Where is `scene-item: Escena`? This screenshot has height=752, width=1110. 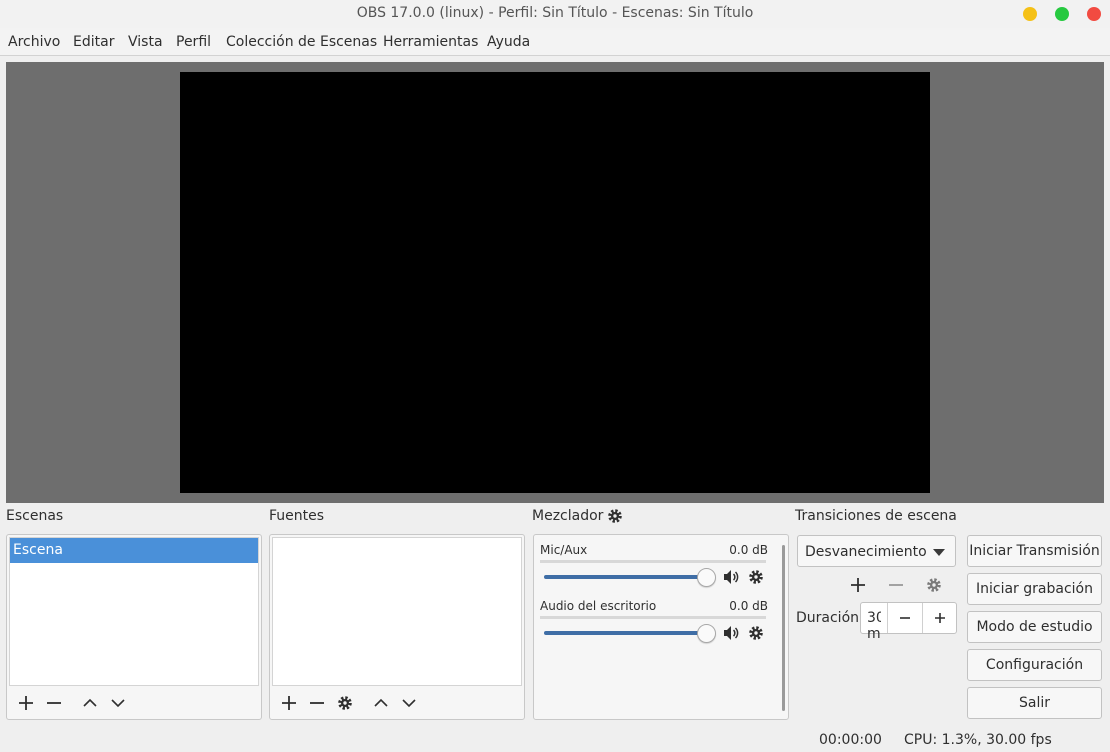
scene-item: Escena is located at coordinates (134, 550).